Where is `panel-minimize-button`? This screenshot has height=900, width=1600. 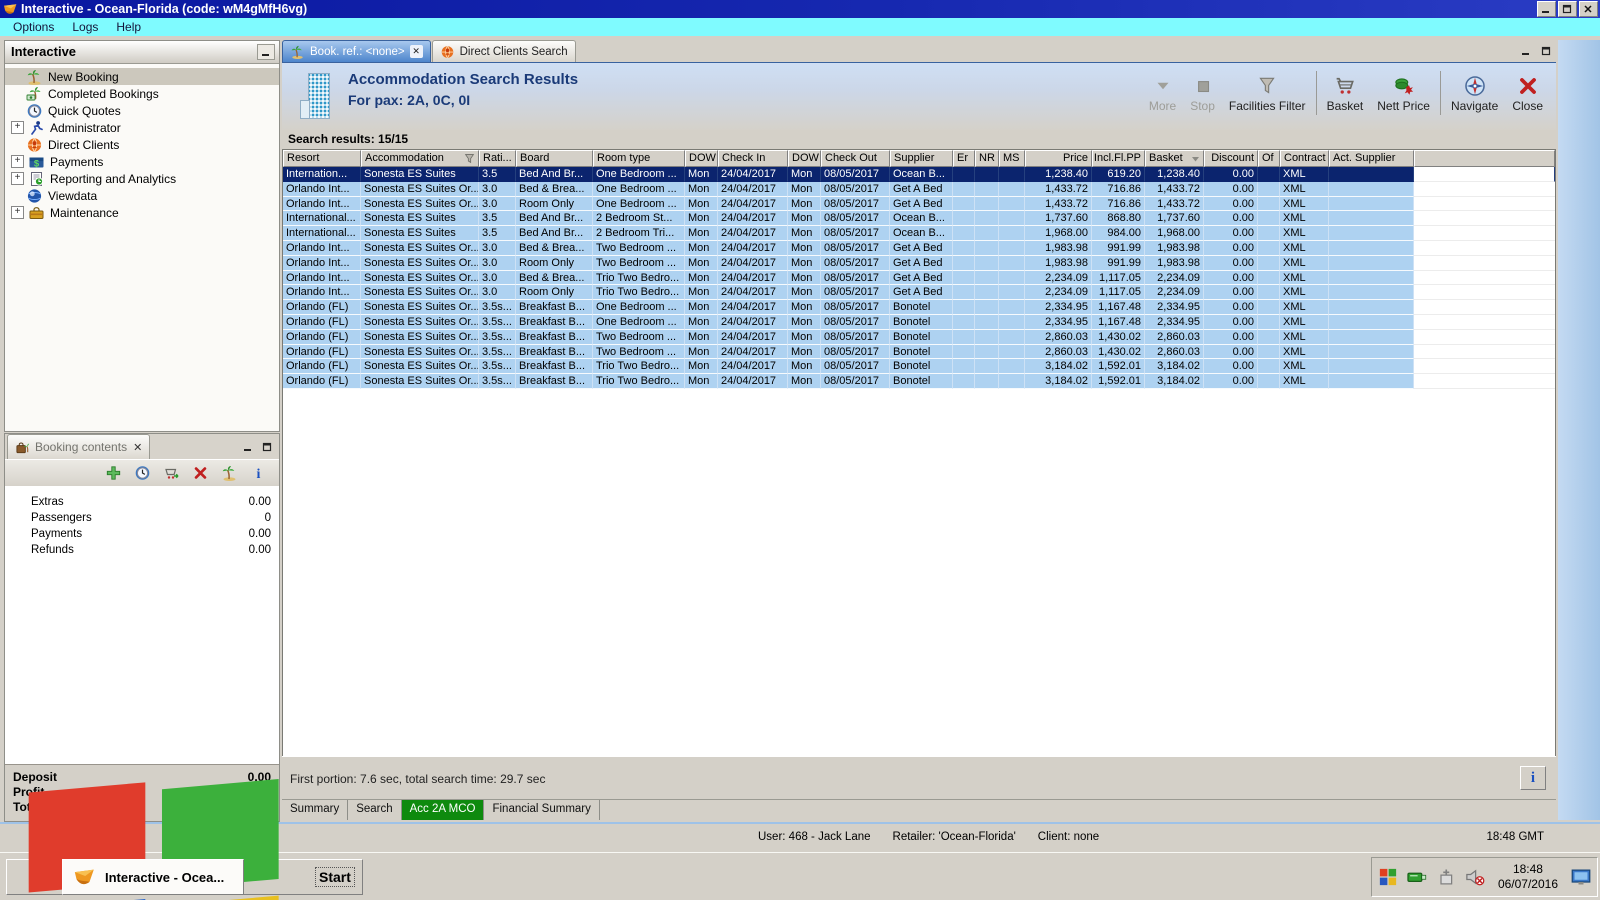
panel-minimize-button is located at coordinates (266, 52).